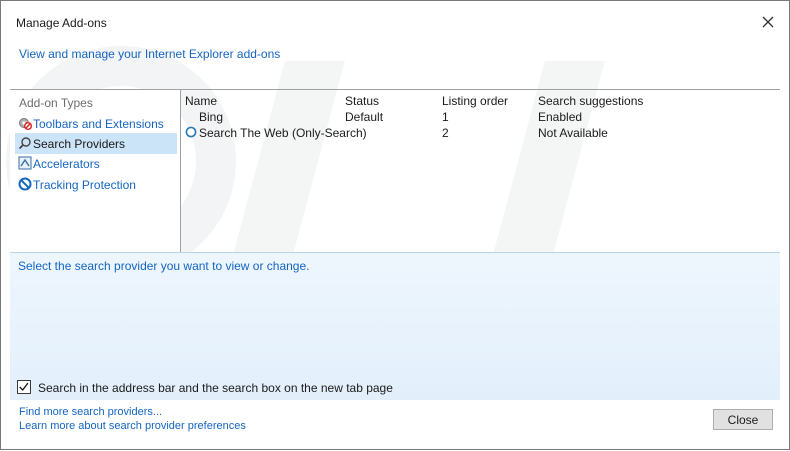 The image size is (790, 451). Describe the element at coordinates (211, 117) in the screenshot. I see `provider-name: Bing` at that location.